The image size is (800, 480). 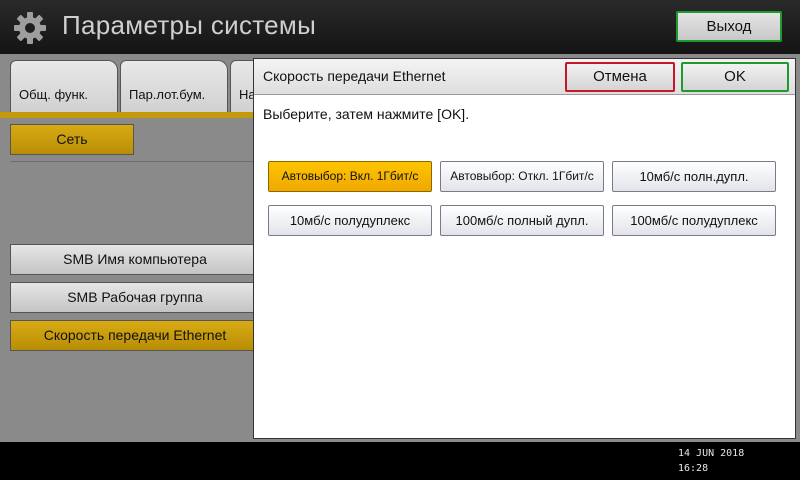 I want to click on dialog-title: Скорость передачи Ethernet, so click(x=354, y=76).